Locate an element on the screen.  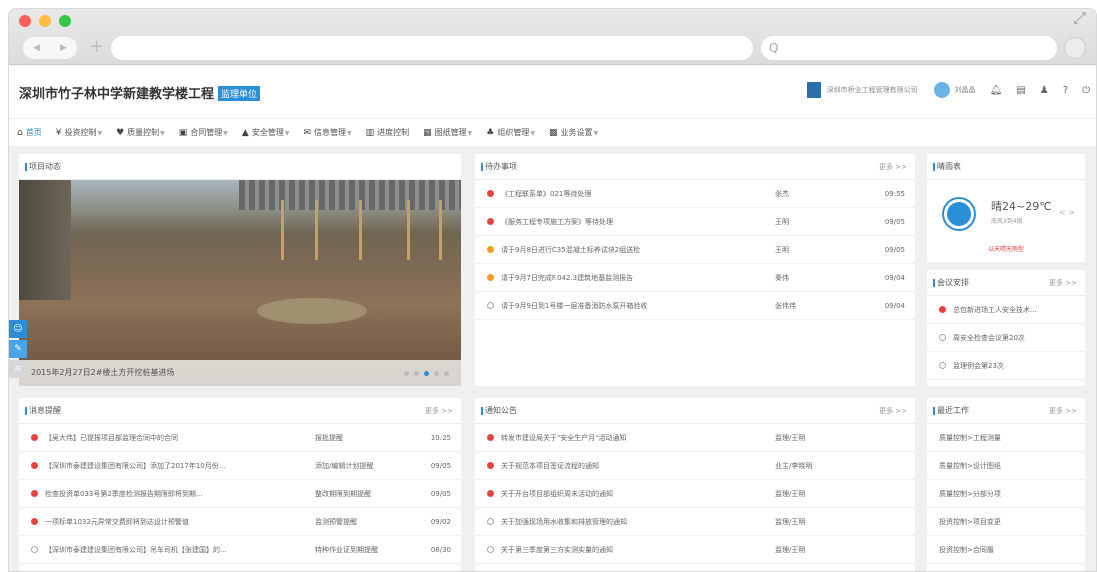
nav-item-contract: ▣ 合同管理▼ is located at coordinates (203, 132).